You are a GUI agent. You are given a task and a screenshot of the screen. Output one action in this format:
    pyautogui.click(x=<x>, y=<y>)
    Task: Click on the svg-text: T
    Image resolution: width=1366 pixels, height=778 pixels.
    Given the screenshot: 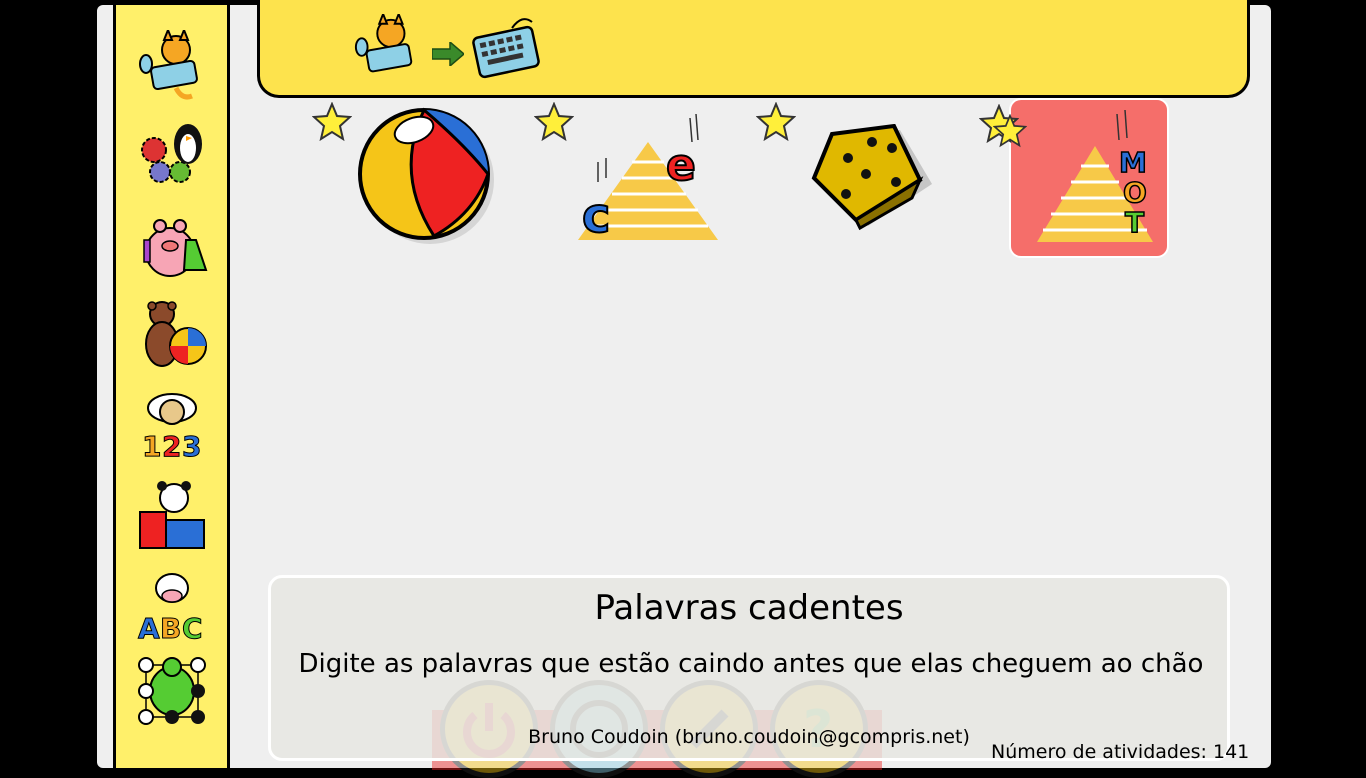 What is the action you would take?
    pyautogui.click(x=1134, y=222)
    